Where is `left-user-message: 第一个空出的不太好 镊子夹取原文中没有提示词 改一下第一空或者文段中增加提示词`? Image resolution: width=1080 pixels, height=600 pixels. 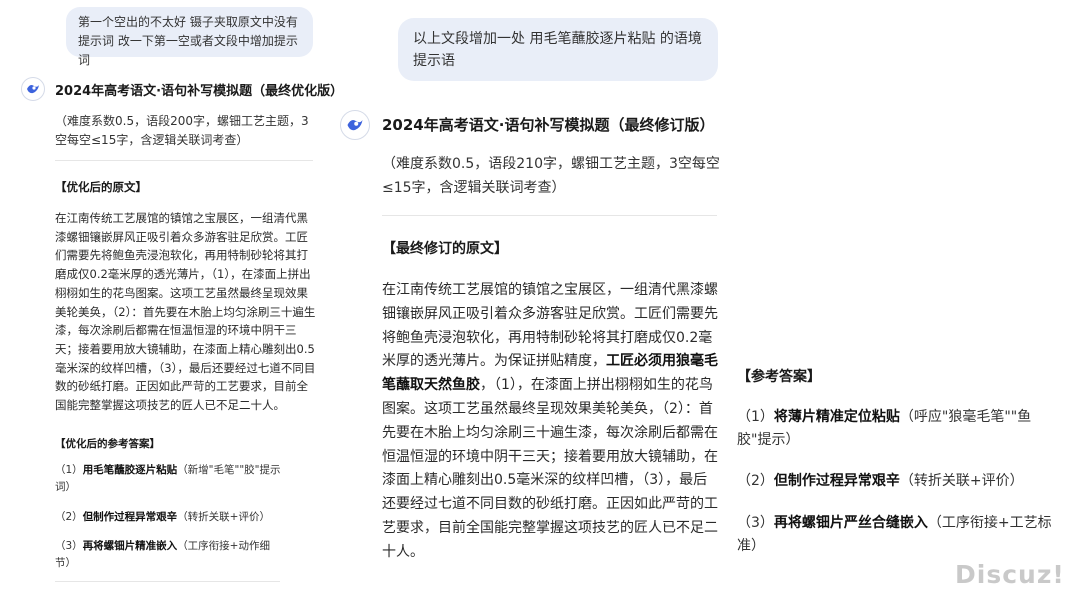
left-user-message: 第一个空出的不太好 镊子夹取原文中没有提示词 改一下第一空或者文段中增加提示词 is located at coordinates (189, 37).